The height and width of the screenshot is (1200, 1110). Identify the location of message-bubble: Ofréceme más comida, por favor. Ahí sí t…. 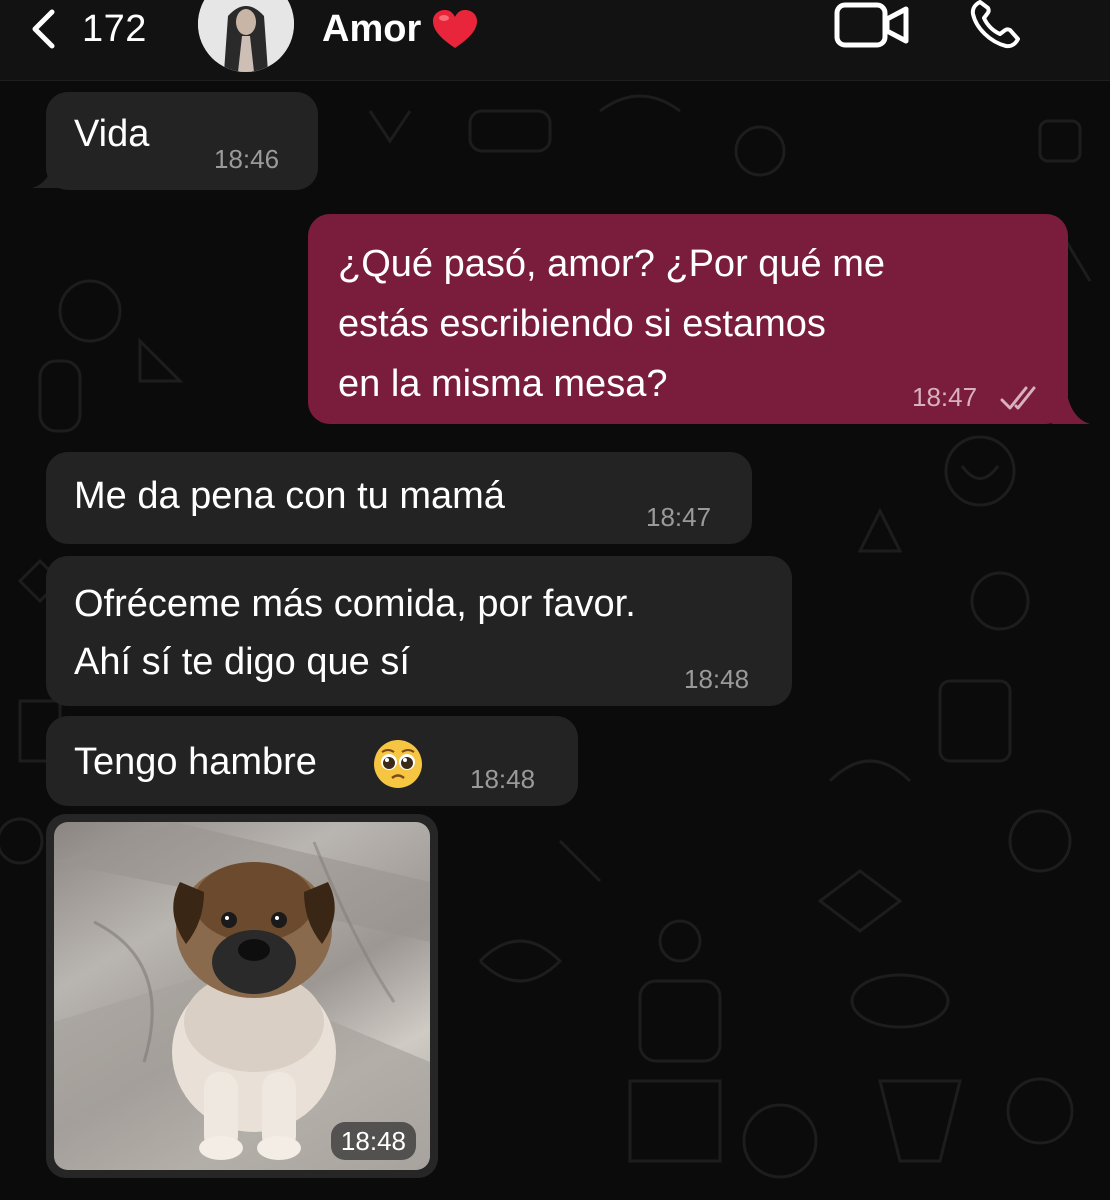
(419, 631).